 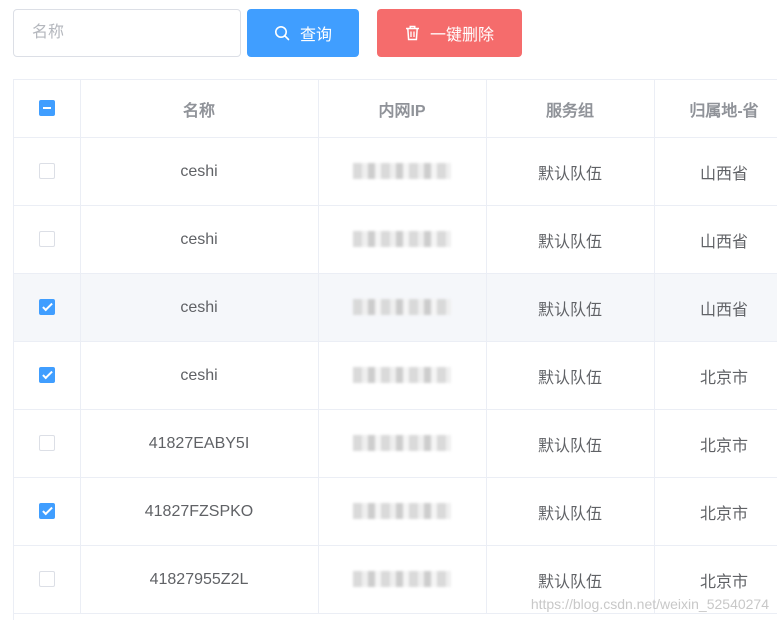 I want to click on watermark: https://blog.csdn.net/weixin_52540274, so click(x=649, y=604).